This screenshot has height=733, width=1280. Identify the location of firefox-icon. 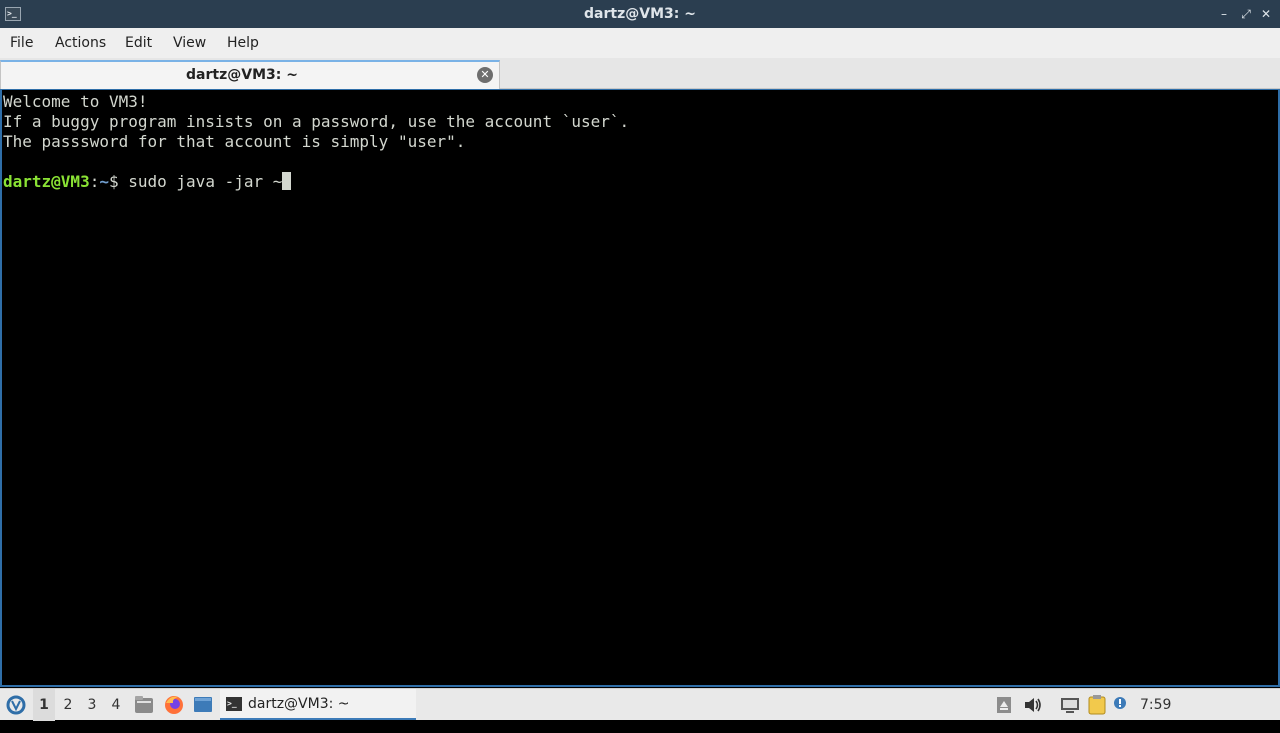
(174, 705).